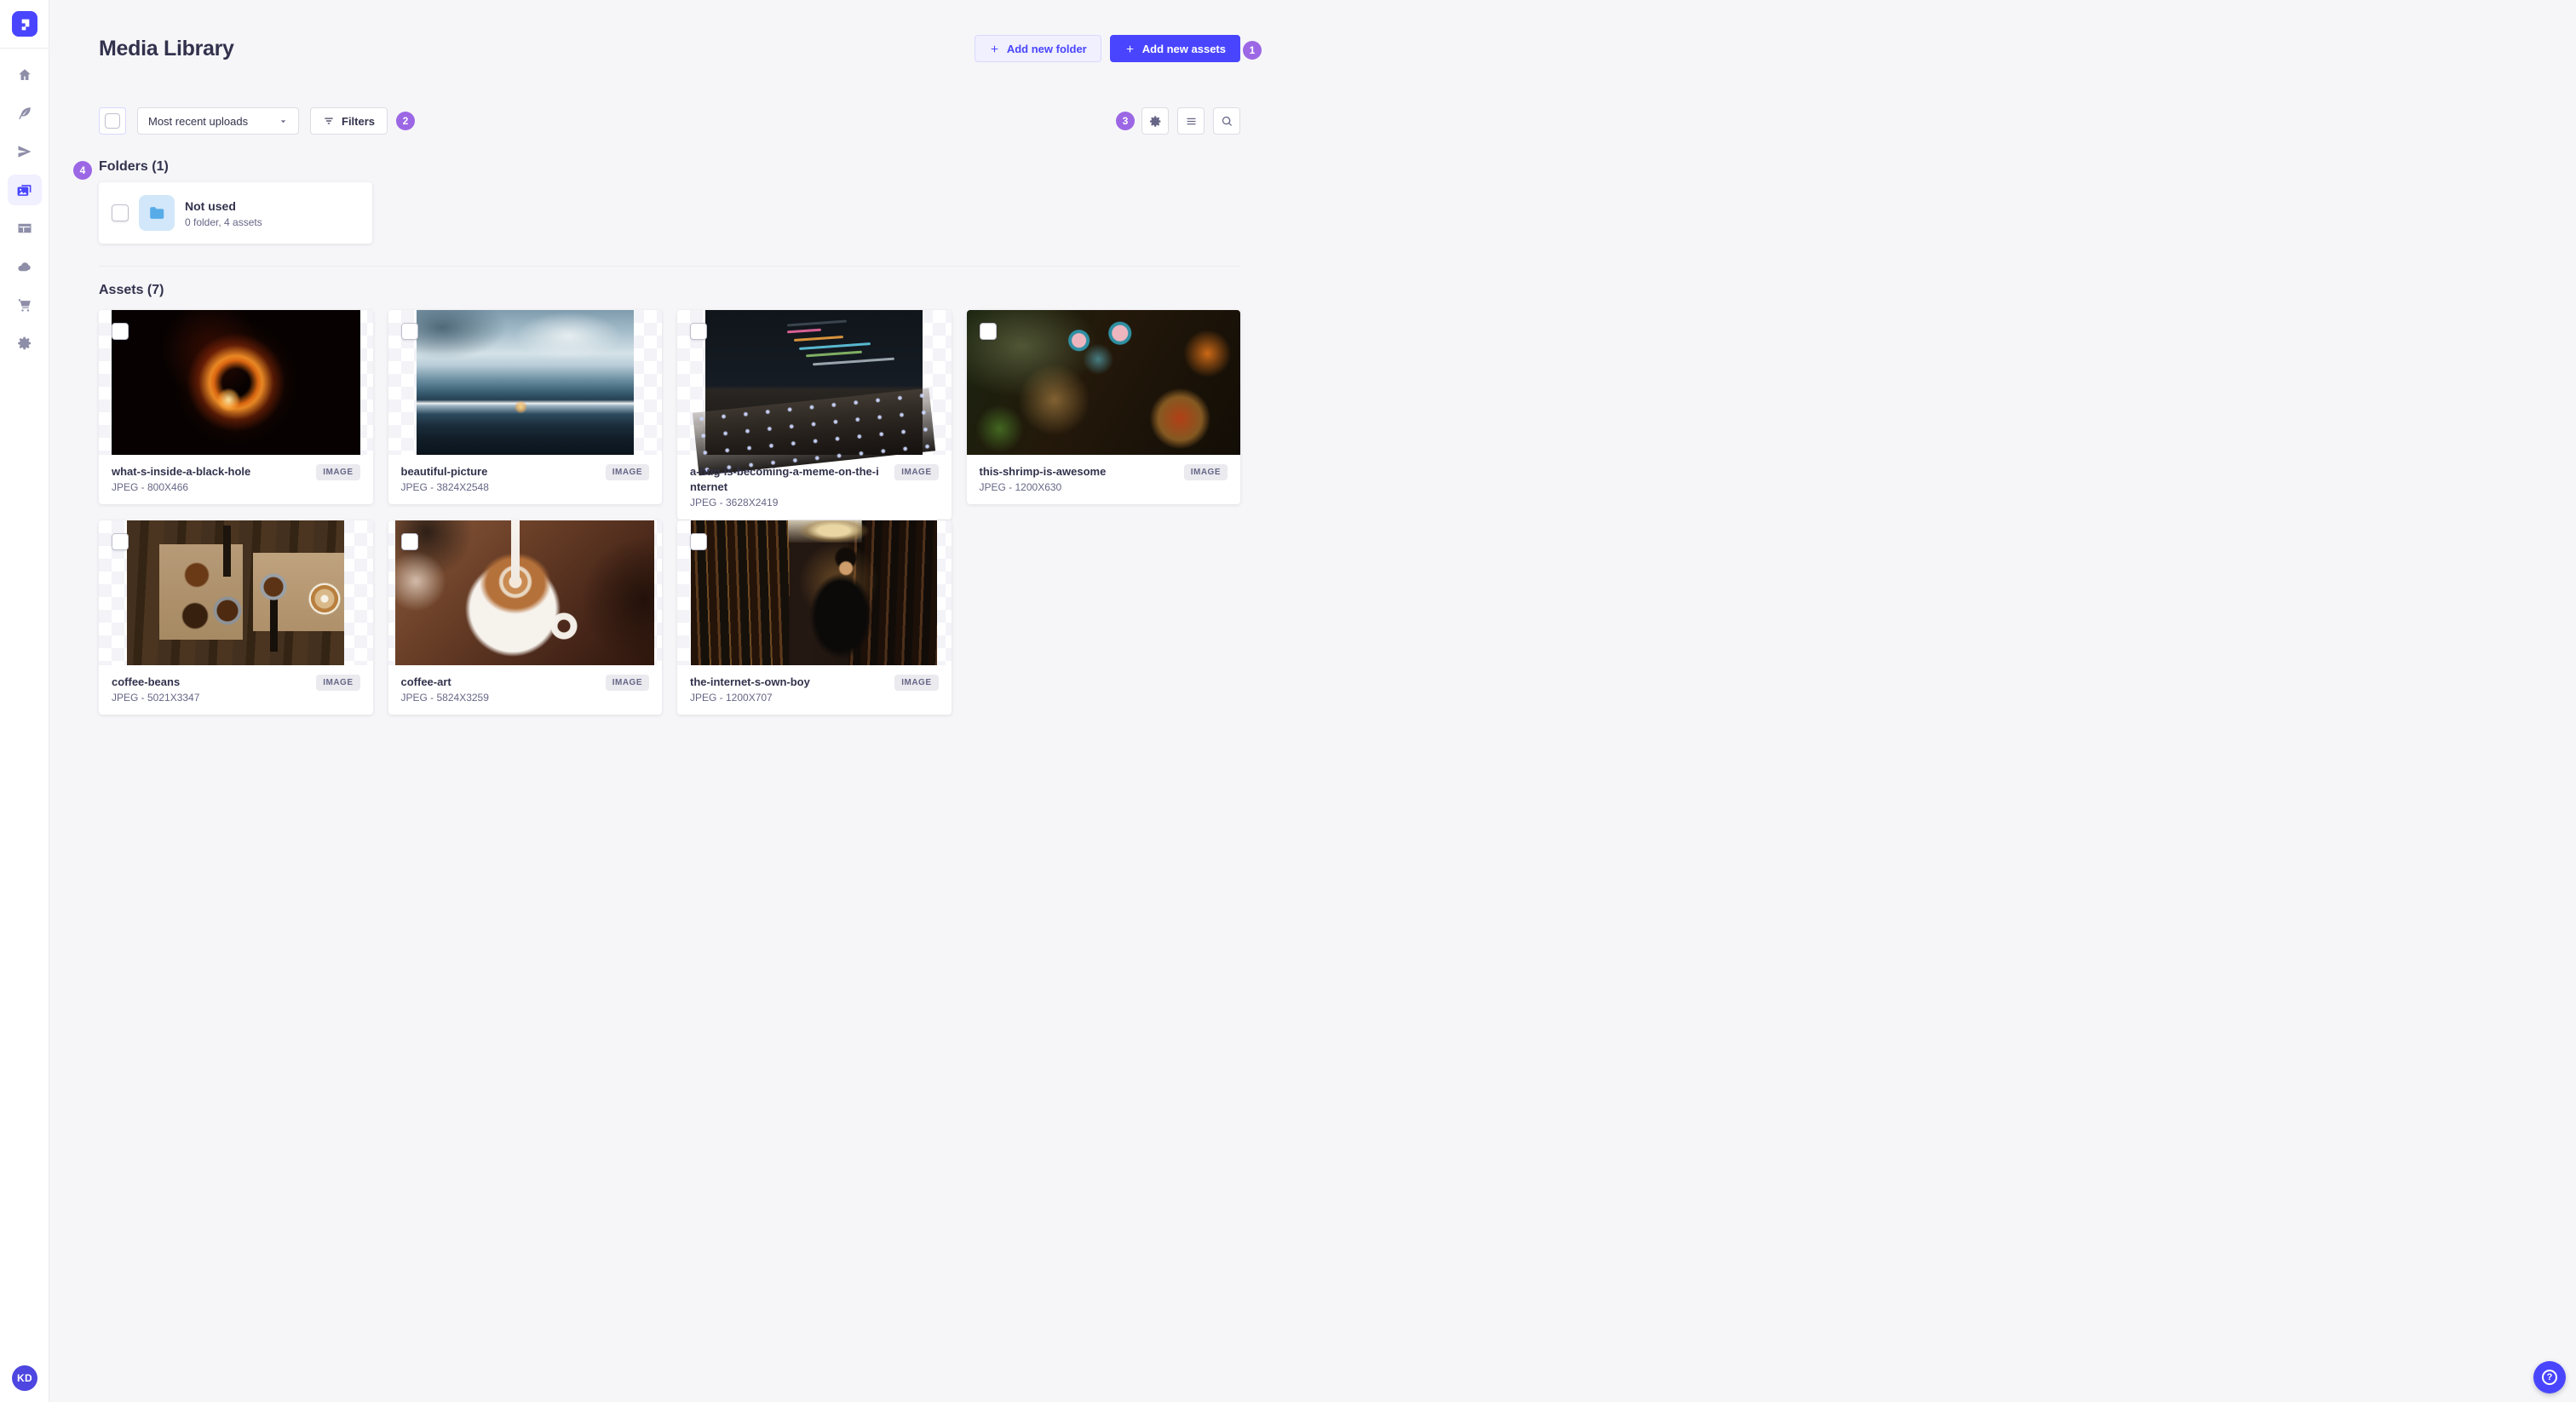 Image resolution: width=2576 pixels, height=1402 pixels. What do you see at coordinates (283, 121) in the screenshot?
I see `chevron-down-icon` at bounding box center [283, 121].